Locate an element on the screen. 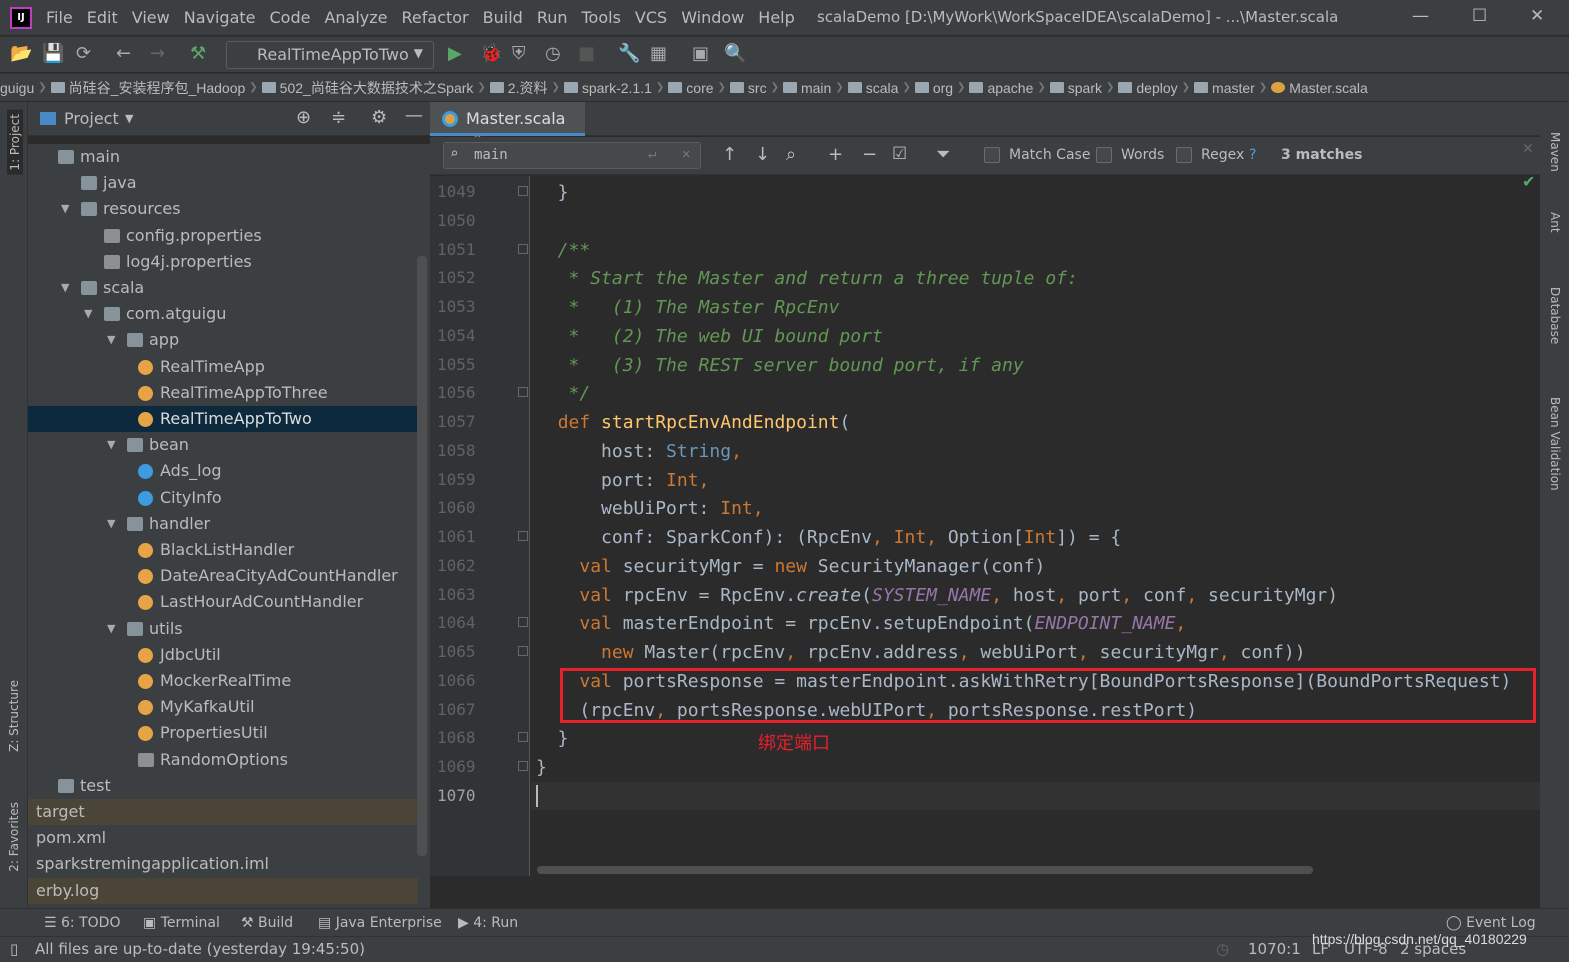  caret-position: 1070:1 is located at coordinates (1274, 949).